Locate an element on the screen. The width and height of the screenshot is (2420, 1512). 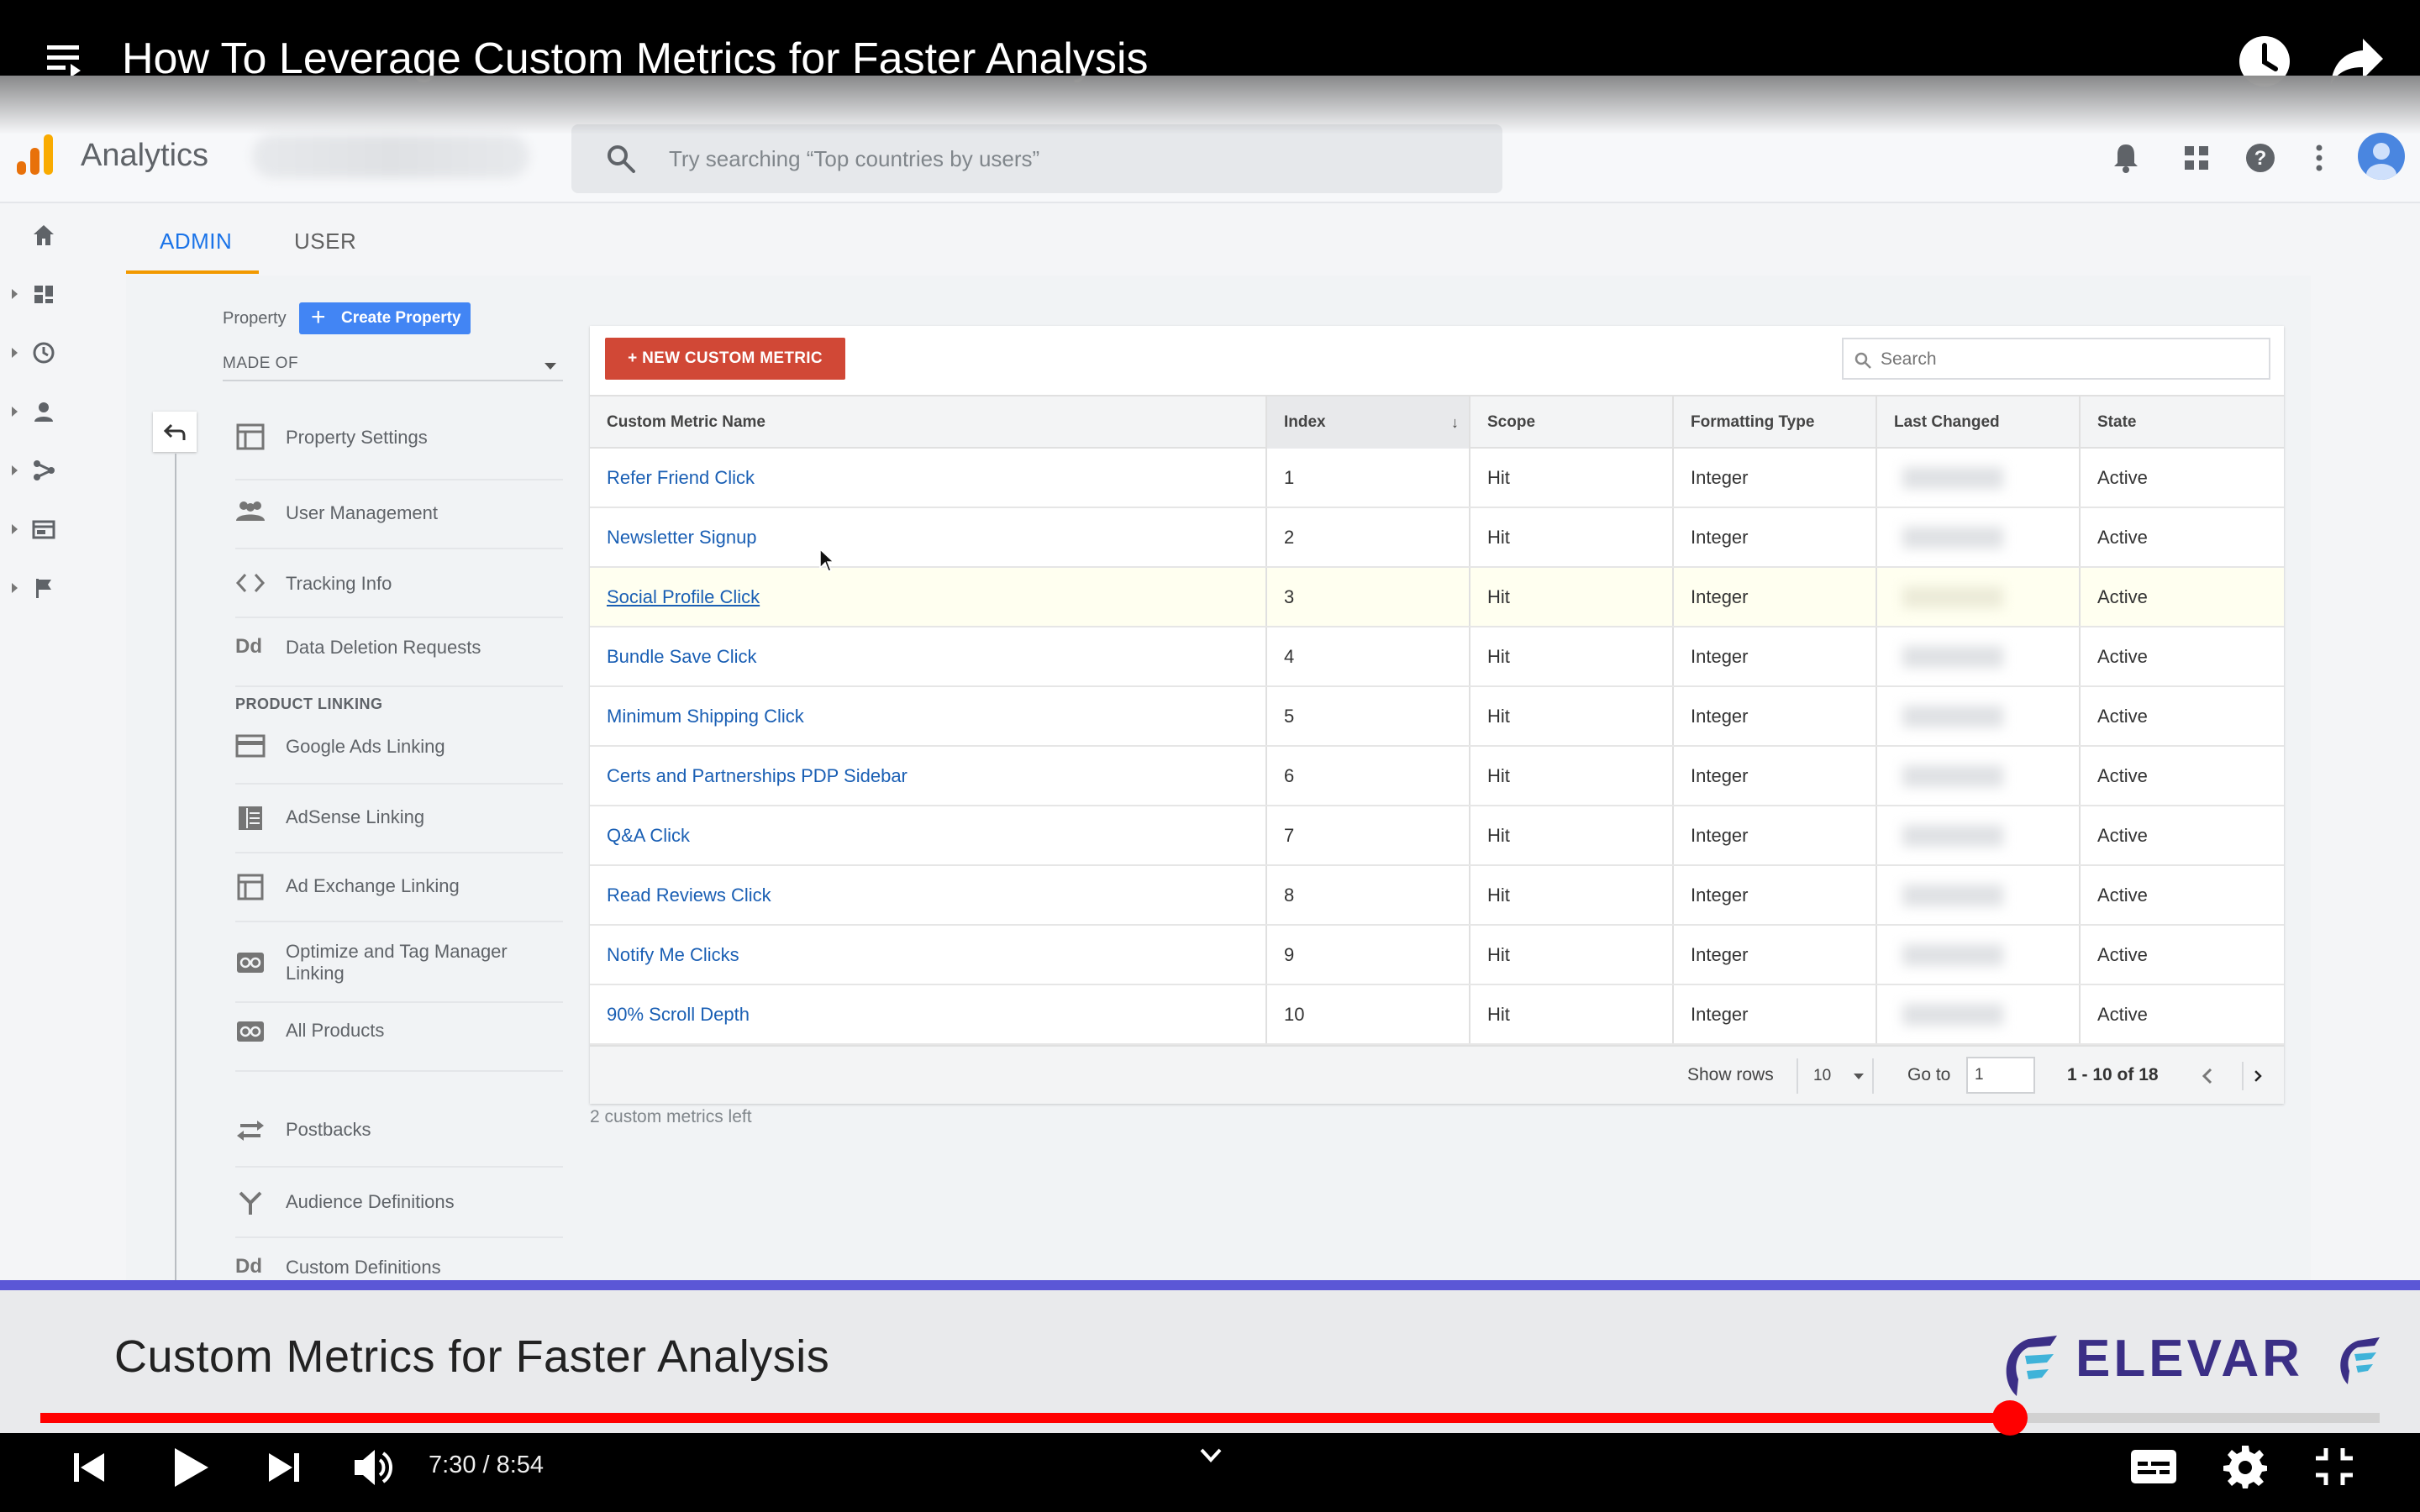
table-row: Refer Friend Click 1 Hit Integer Active is located at coordinates (1437, 478).